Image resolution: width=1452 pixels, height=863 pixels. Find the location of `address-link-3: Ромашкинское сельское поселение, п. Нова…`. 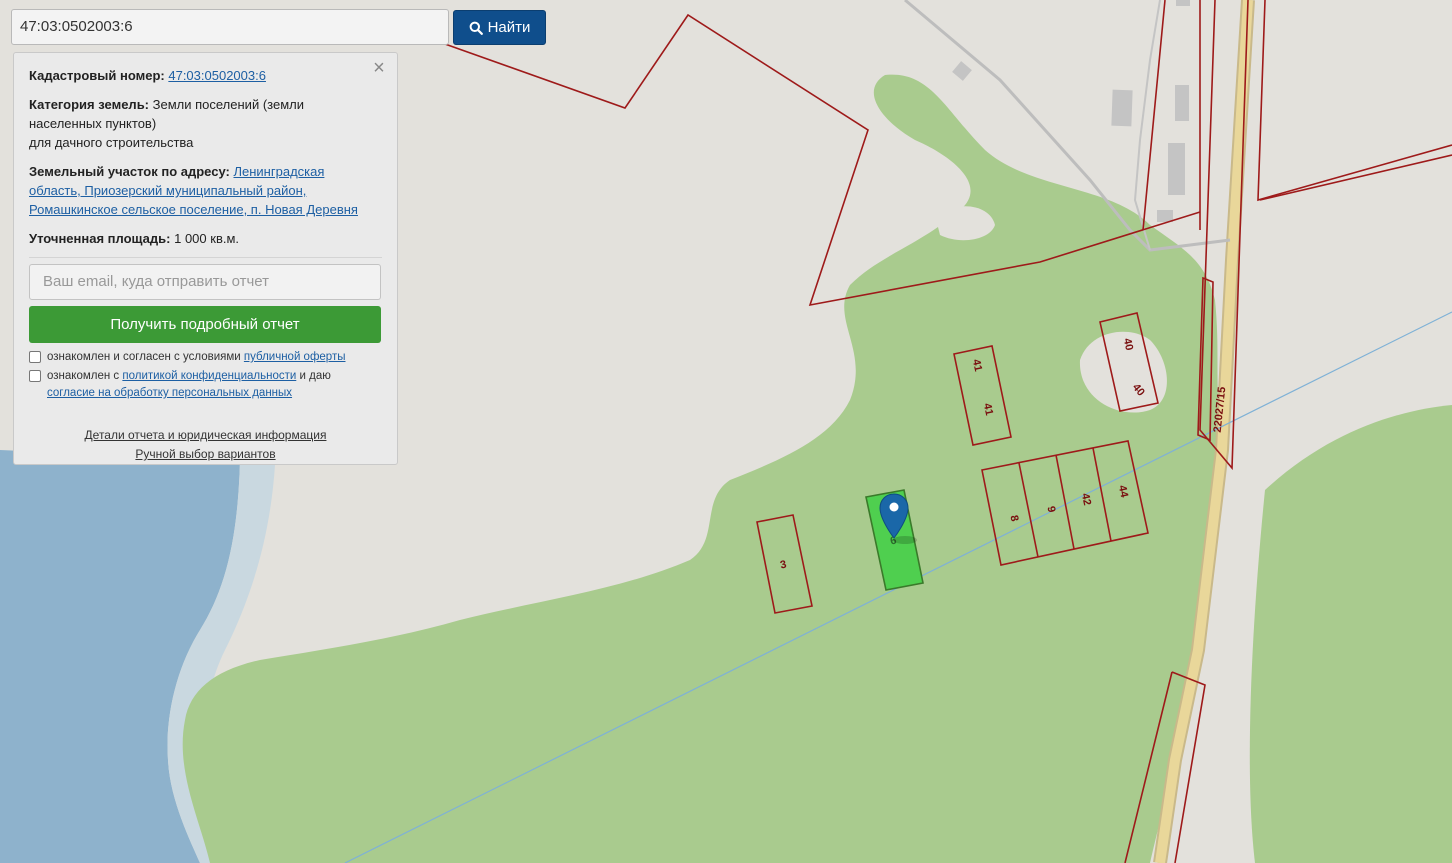

address-link-3: Ромашкинское сельское поселение, п. Нова… is located at coordinates (193, 209).